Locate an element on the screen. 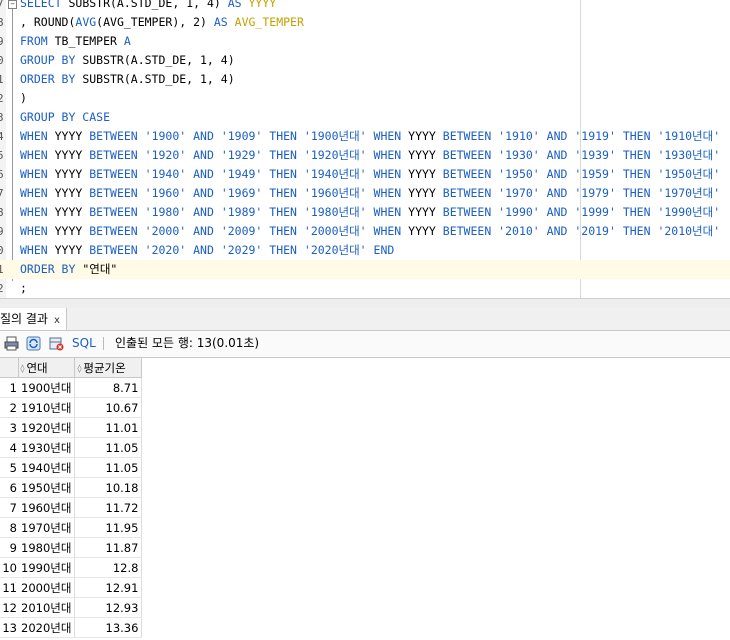 The width and height of the screenshot is (730, 640). table-row: 3 1920년대 11.01 is located at coordinates (71, 427).